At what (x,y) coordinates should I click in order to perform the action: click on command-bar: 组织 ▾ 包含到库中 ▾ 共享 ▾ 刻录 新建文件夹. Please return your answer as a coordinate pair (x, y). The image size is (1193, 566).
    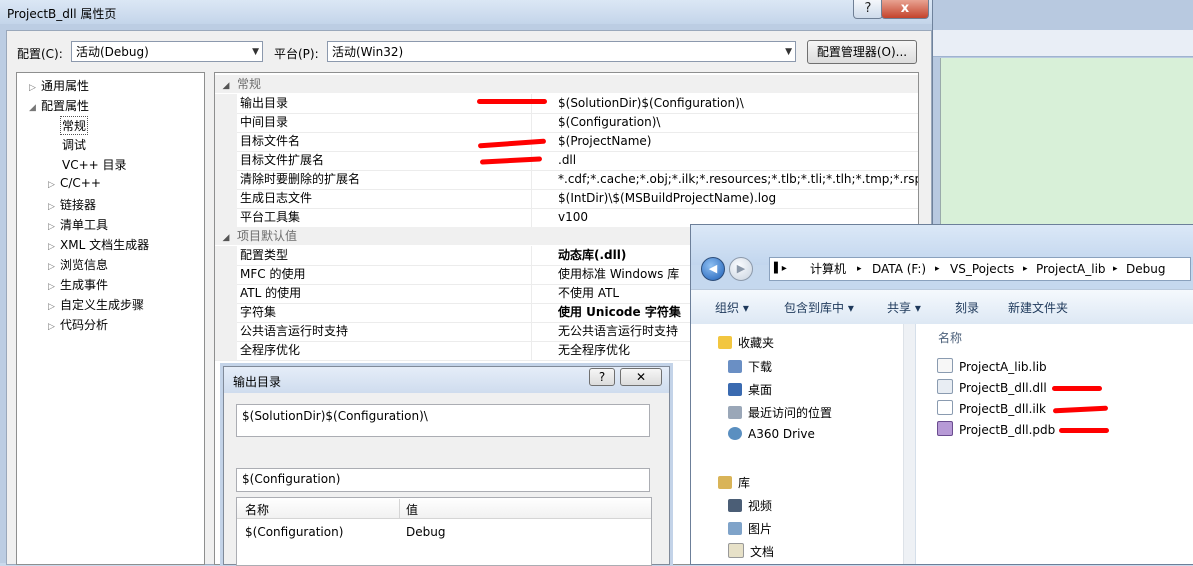
    Looking at the image, I should click on (942, 307).